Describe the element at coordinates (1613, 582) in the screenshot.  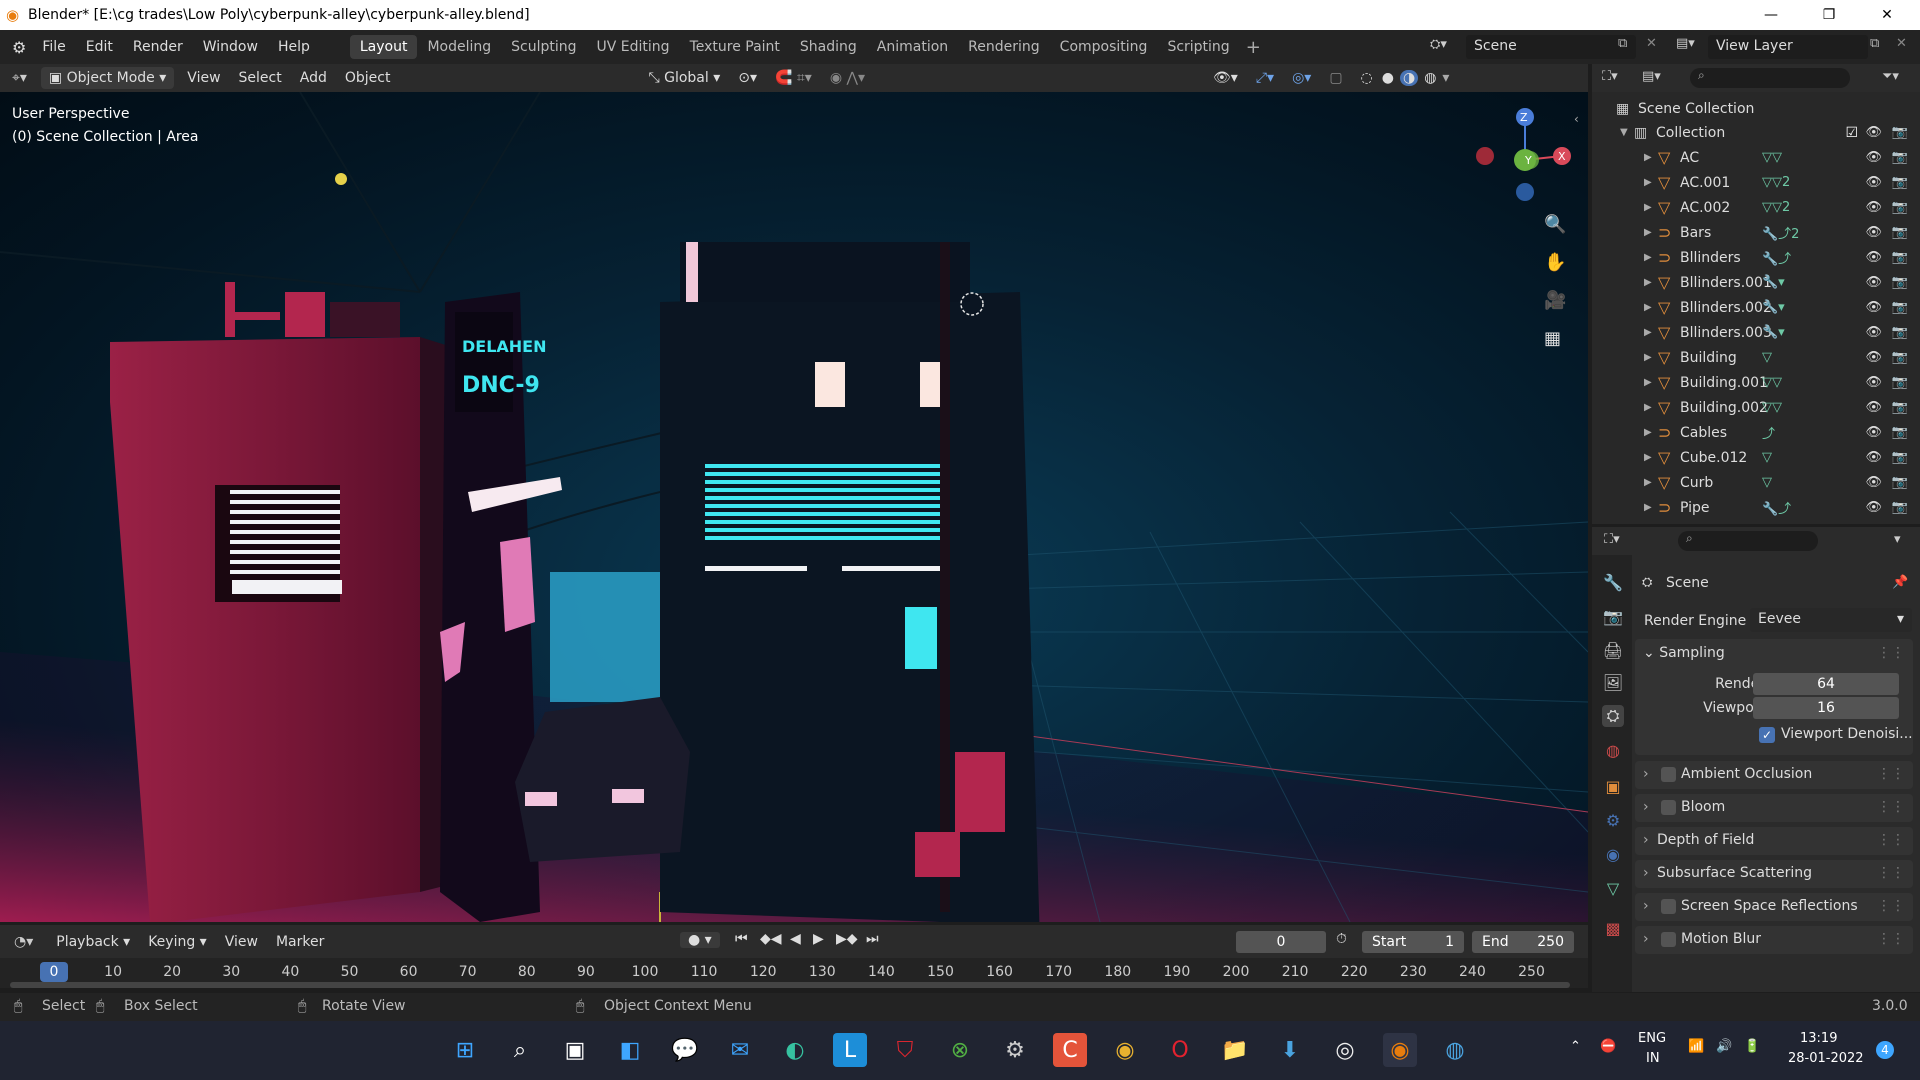
I see `tool-tab-icon: 🔧` at that location.